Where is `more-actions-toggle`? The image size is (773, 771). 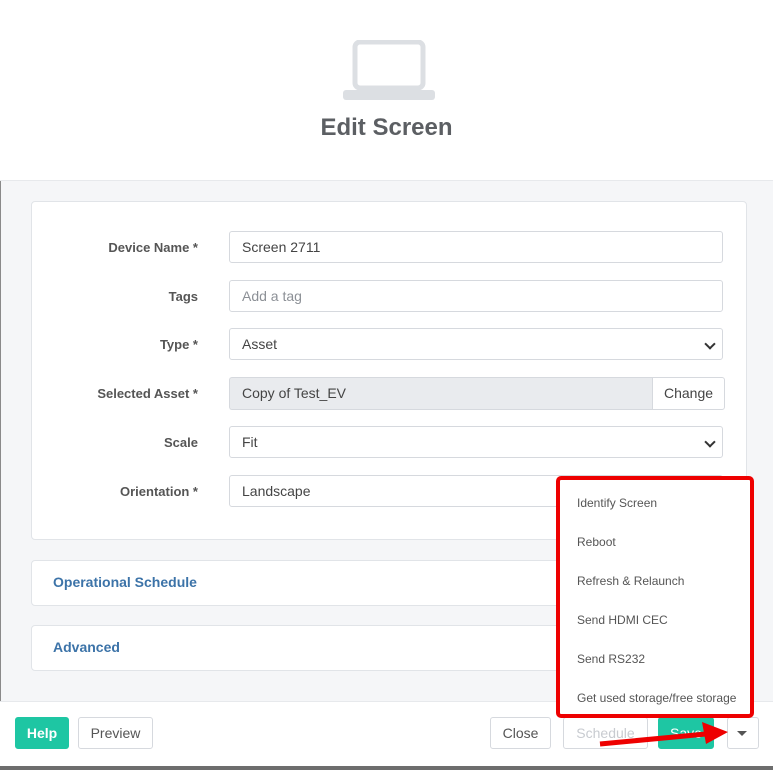 more-actions-toggle is located at coordinates (743, 733).